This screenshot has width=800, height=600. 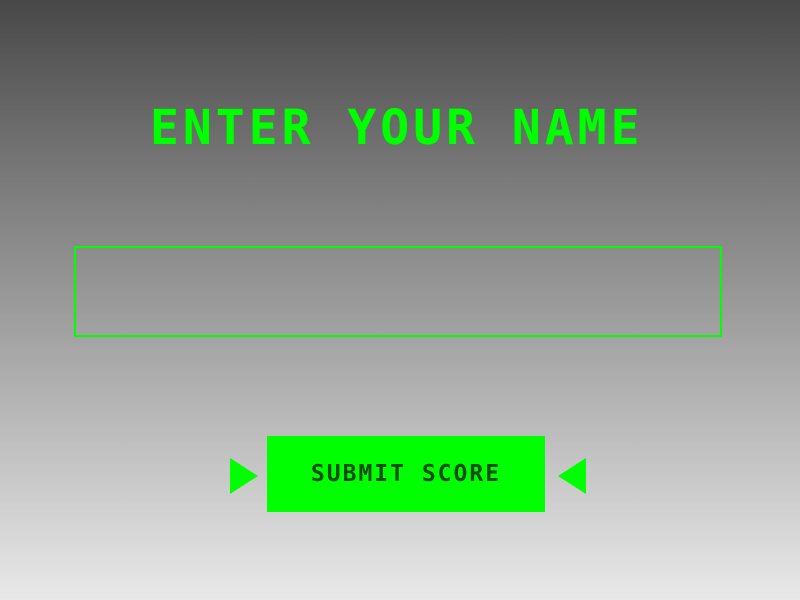 What do you see at coordinates (244, 476) in the screenshot?
I see `arrow-right-icon` at bounding box center [244, 476].